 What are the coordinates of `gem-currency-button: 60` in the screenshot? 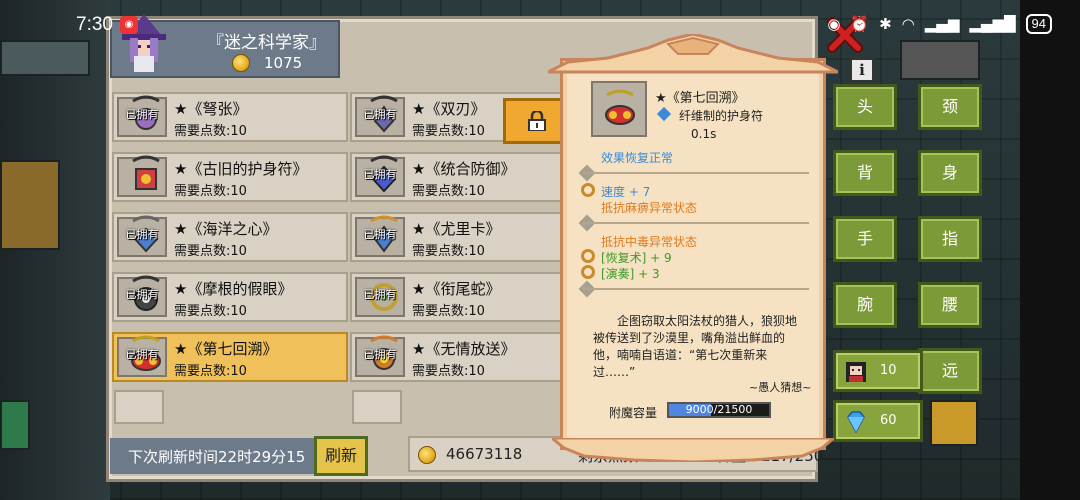 It's located at (878, 421).